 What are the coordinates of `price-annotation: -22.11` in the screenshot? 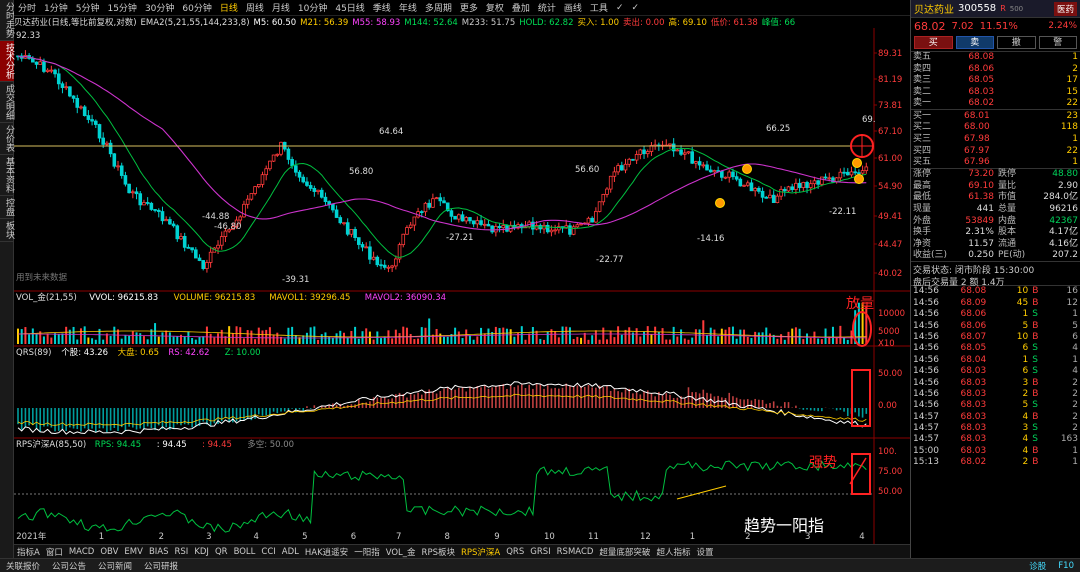 It's located at (842, 212).